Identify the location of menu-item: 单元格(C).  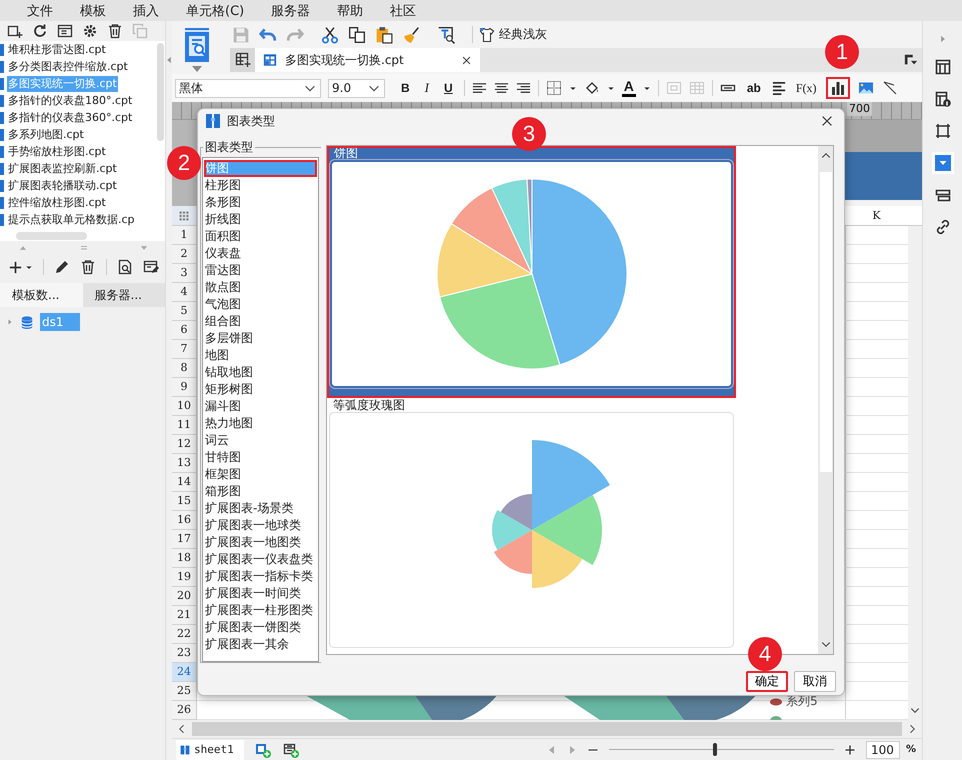
(215, 11).